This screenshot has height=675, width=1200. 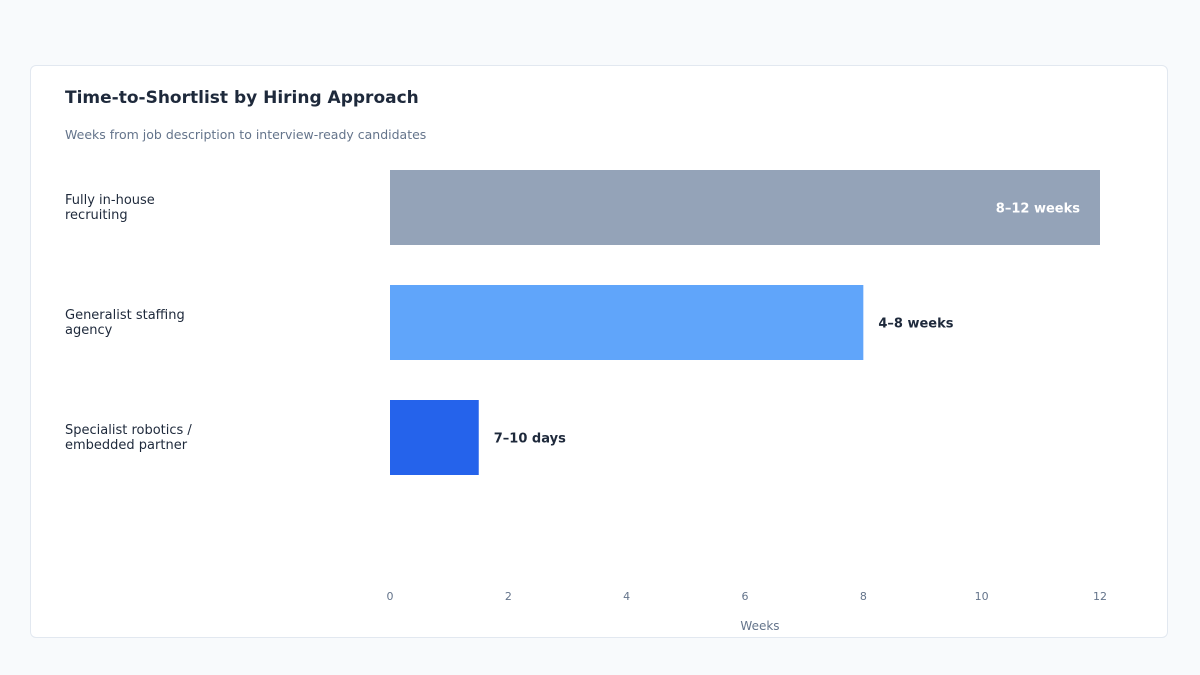 What do you see at coordinates (126, 445) in the screenshot?
I see `category-label-line: embedded partner` at bounding box center [126, 445].